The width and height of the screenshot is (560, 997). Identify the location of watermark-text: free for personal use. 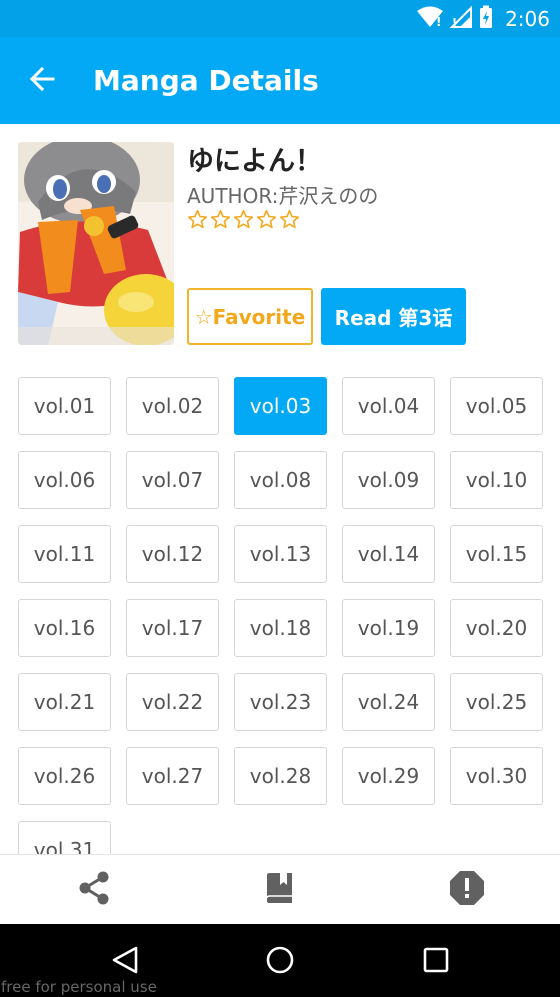
(79, 987).